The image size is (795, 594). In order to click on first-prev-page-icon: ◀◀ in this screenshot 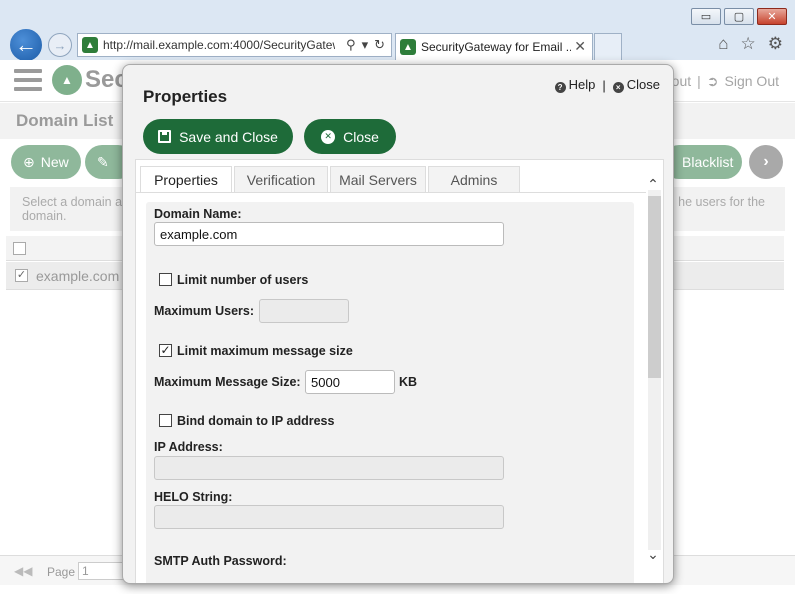, I will do `click(23, 571)`.